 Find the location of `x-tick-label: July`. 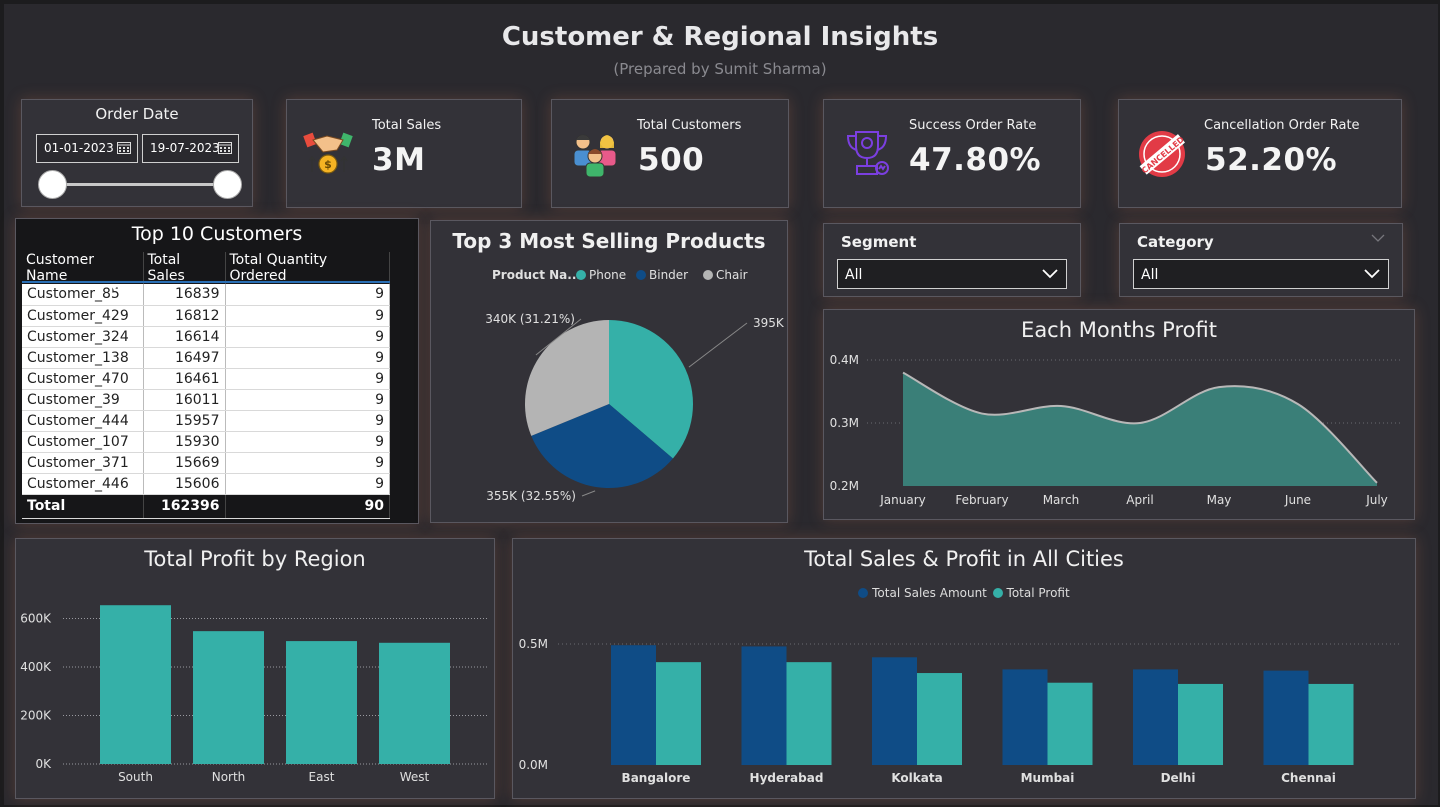

x-tick-label: July is located at coordinates (1376, 500).